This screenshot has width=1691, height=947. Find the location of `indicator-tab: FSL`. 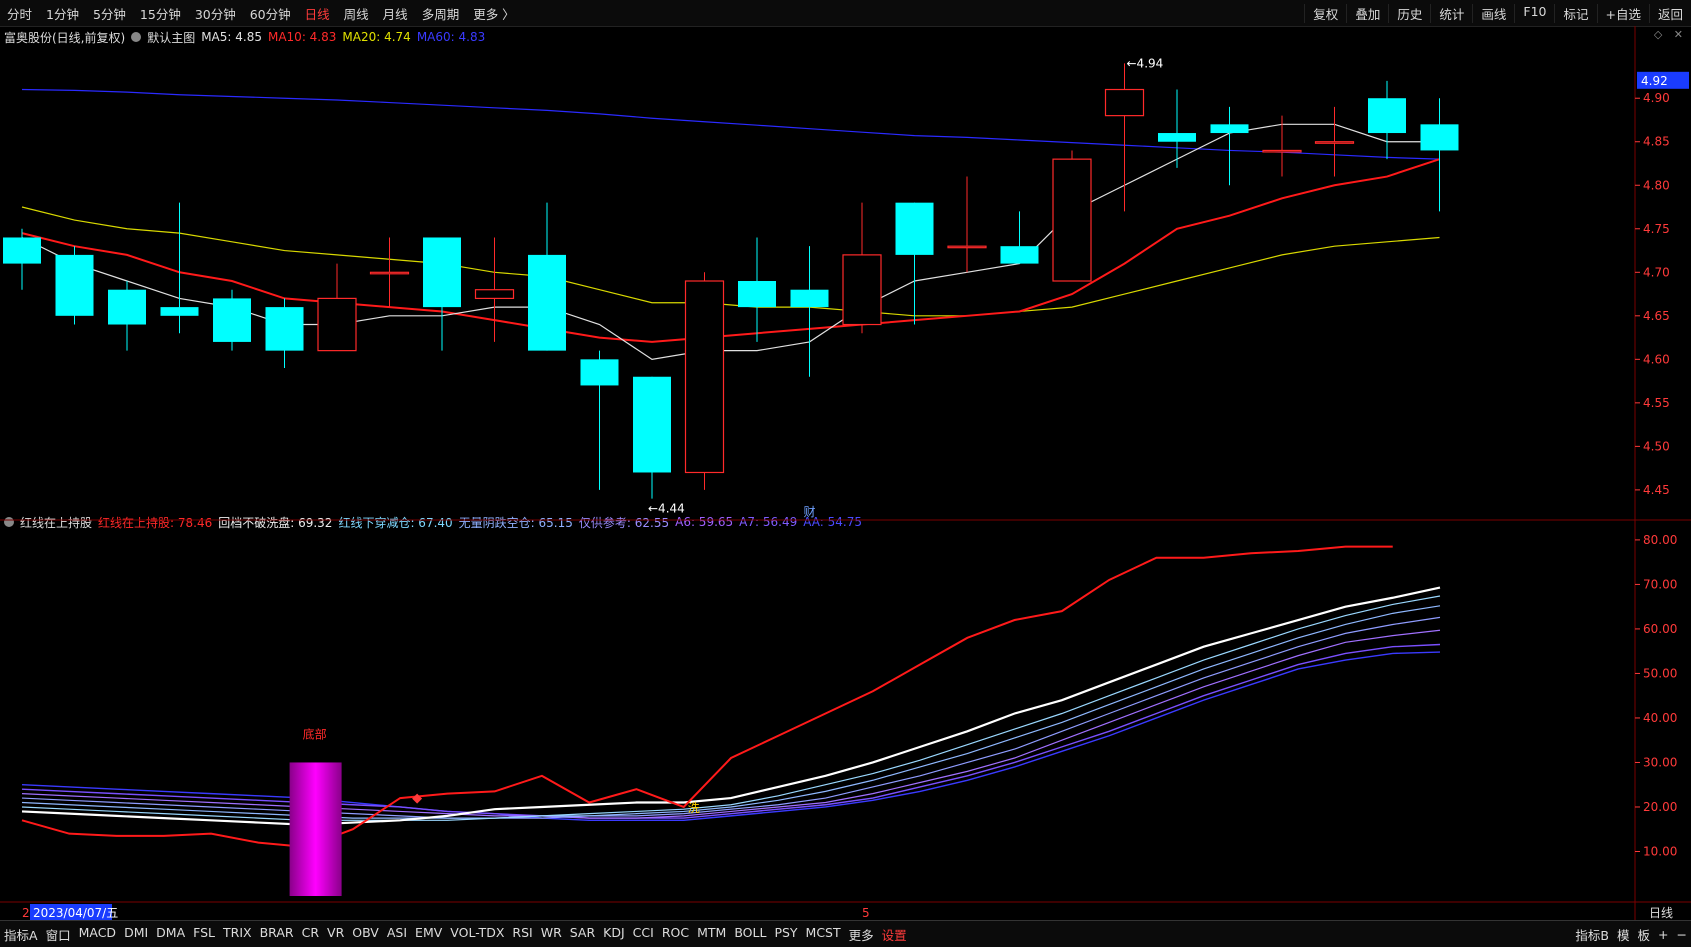

indicator-tab: FSL is located at coordinates (204, 934).